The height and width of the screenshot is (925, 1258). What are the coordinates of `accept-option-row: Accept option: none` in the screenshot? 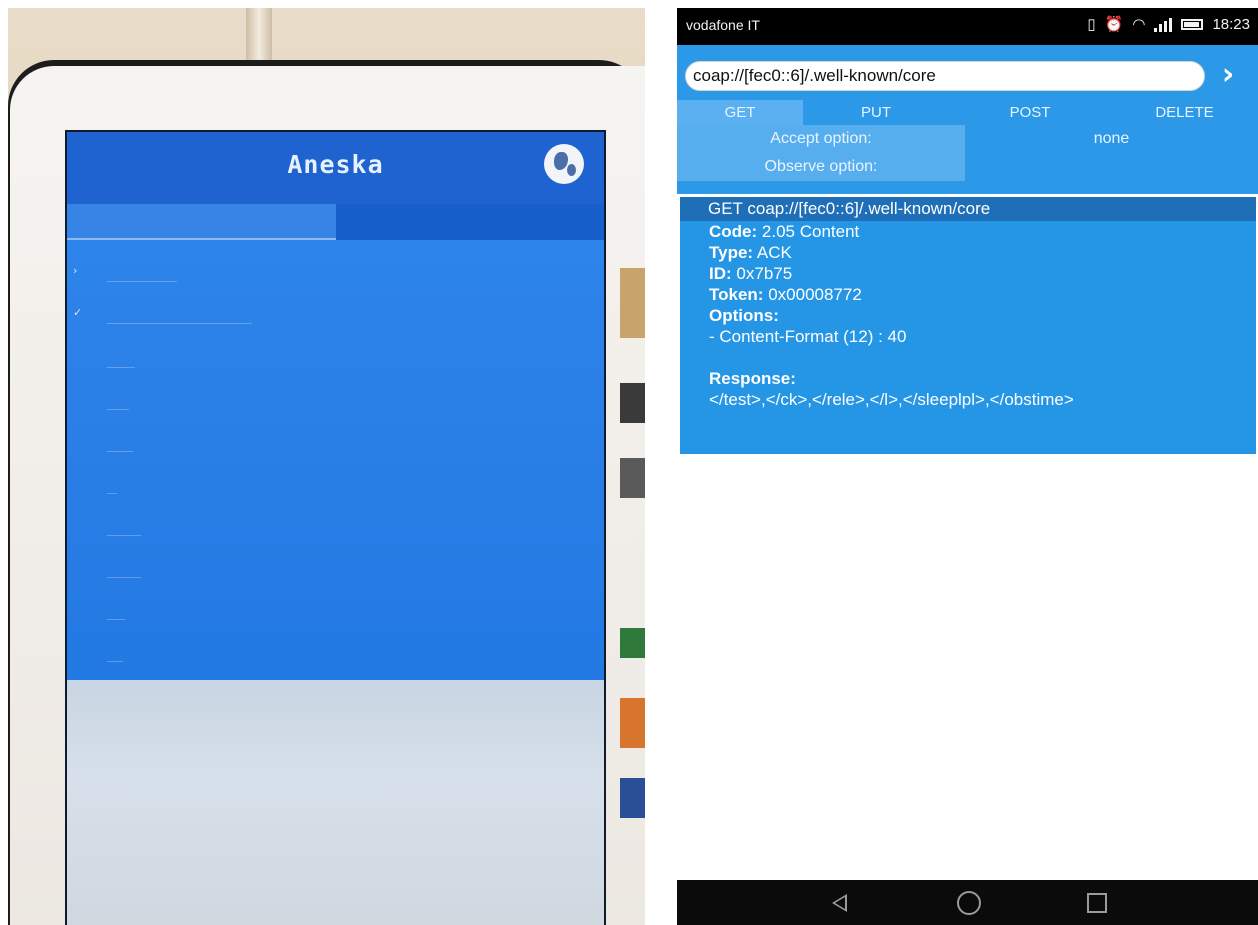 It's located at (967, 139).